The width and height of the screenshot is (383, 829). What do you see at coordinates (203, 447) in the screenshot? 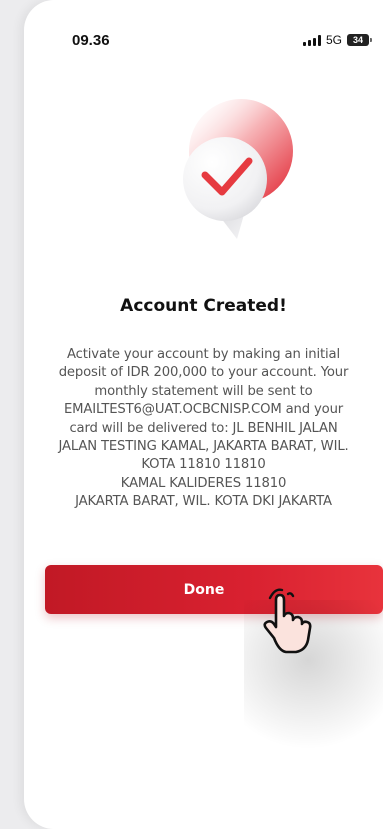
I see `message-line: JALAN TESTING KAMAL, JAKARTA BARAT, WIL.` at bounding box center [203, 447].